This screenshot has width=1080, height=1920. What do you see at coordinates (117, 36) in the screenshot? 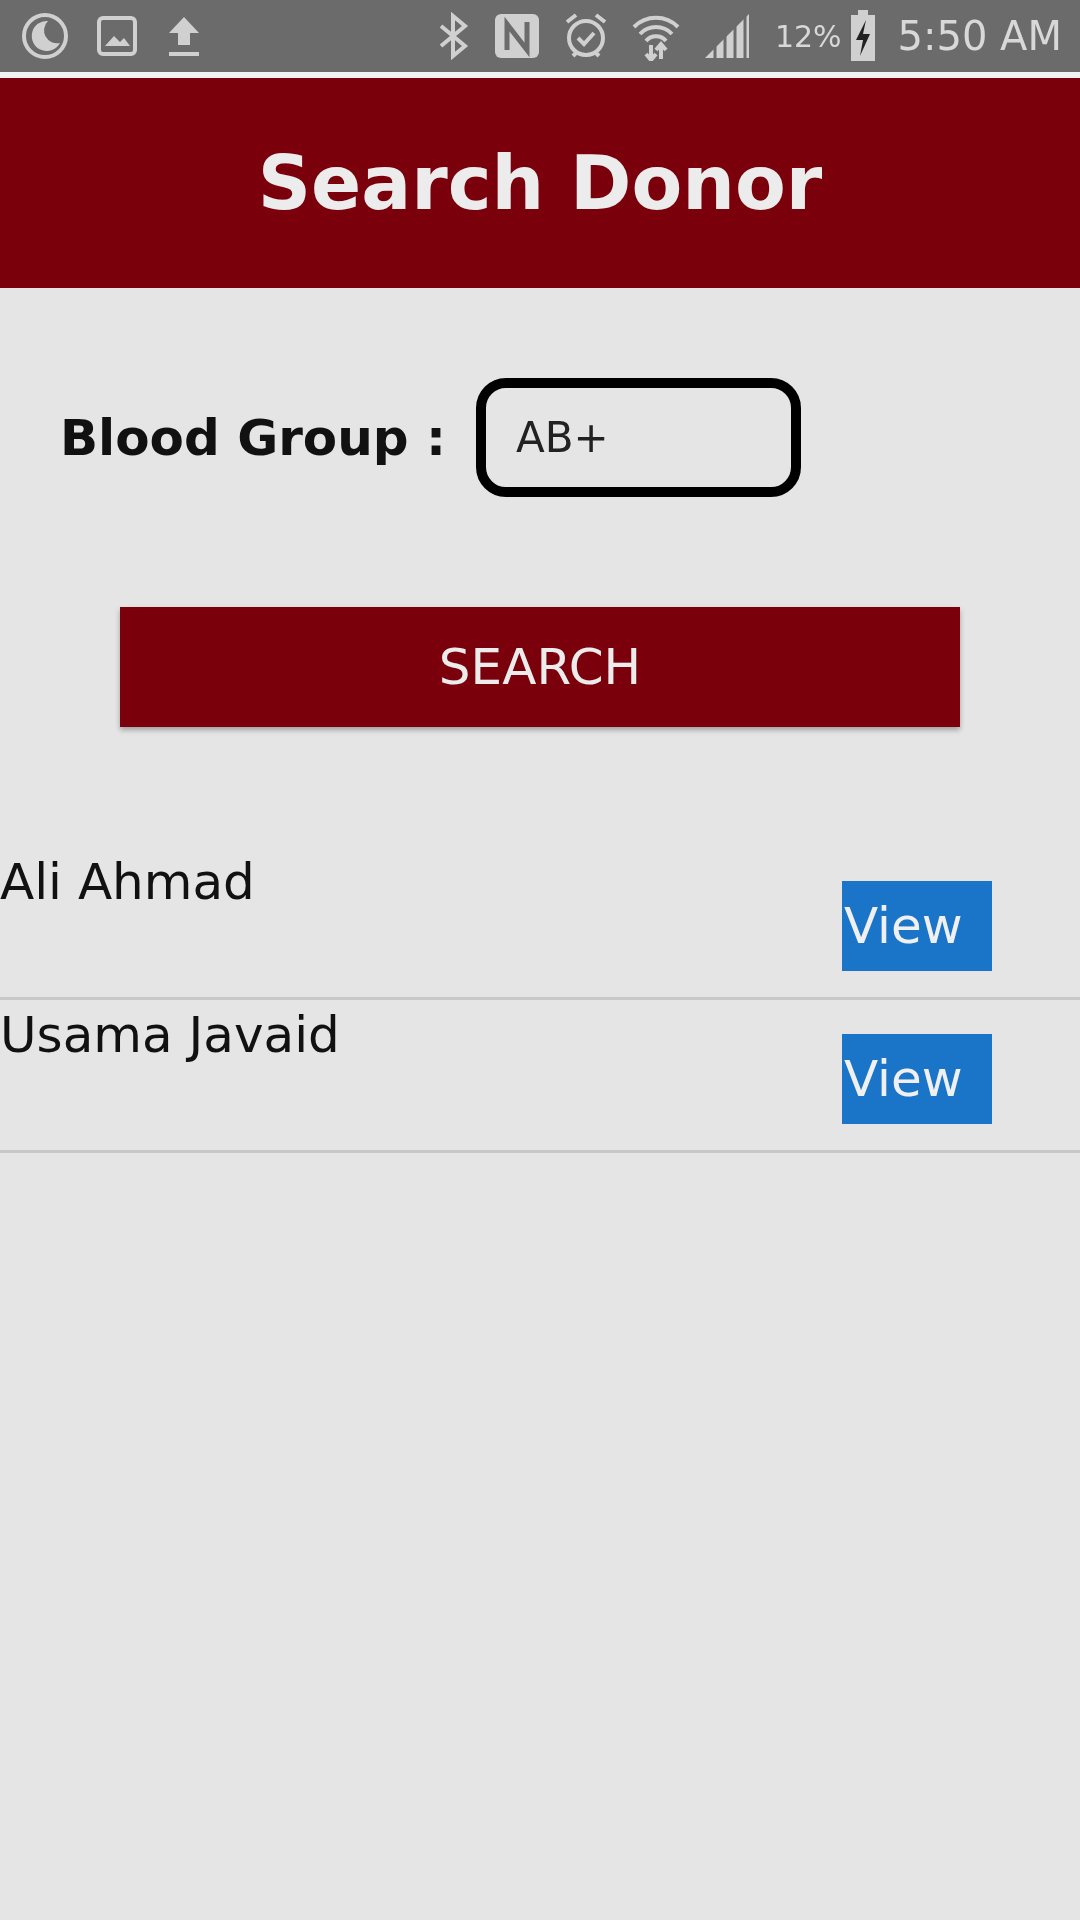
I see `image-icon` at bounding box center [117, 36].